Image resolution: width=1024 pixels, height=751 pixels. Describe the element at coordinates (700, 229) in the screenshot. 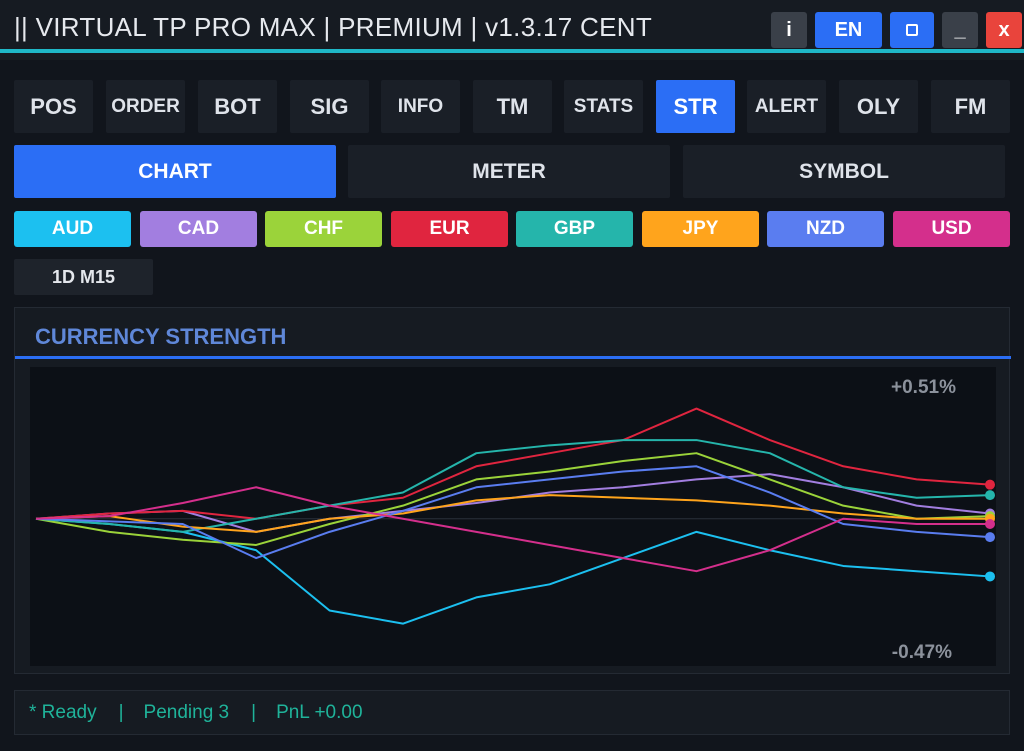

I see `currency-jpy-toggle: JPY` at that location.